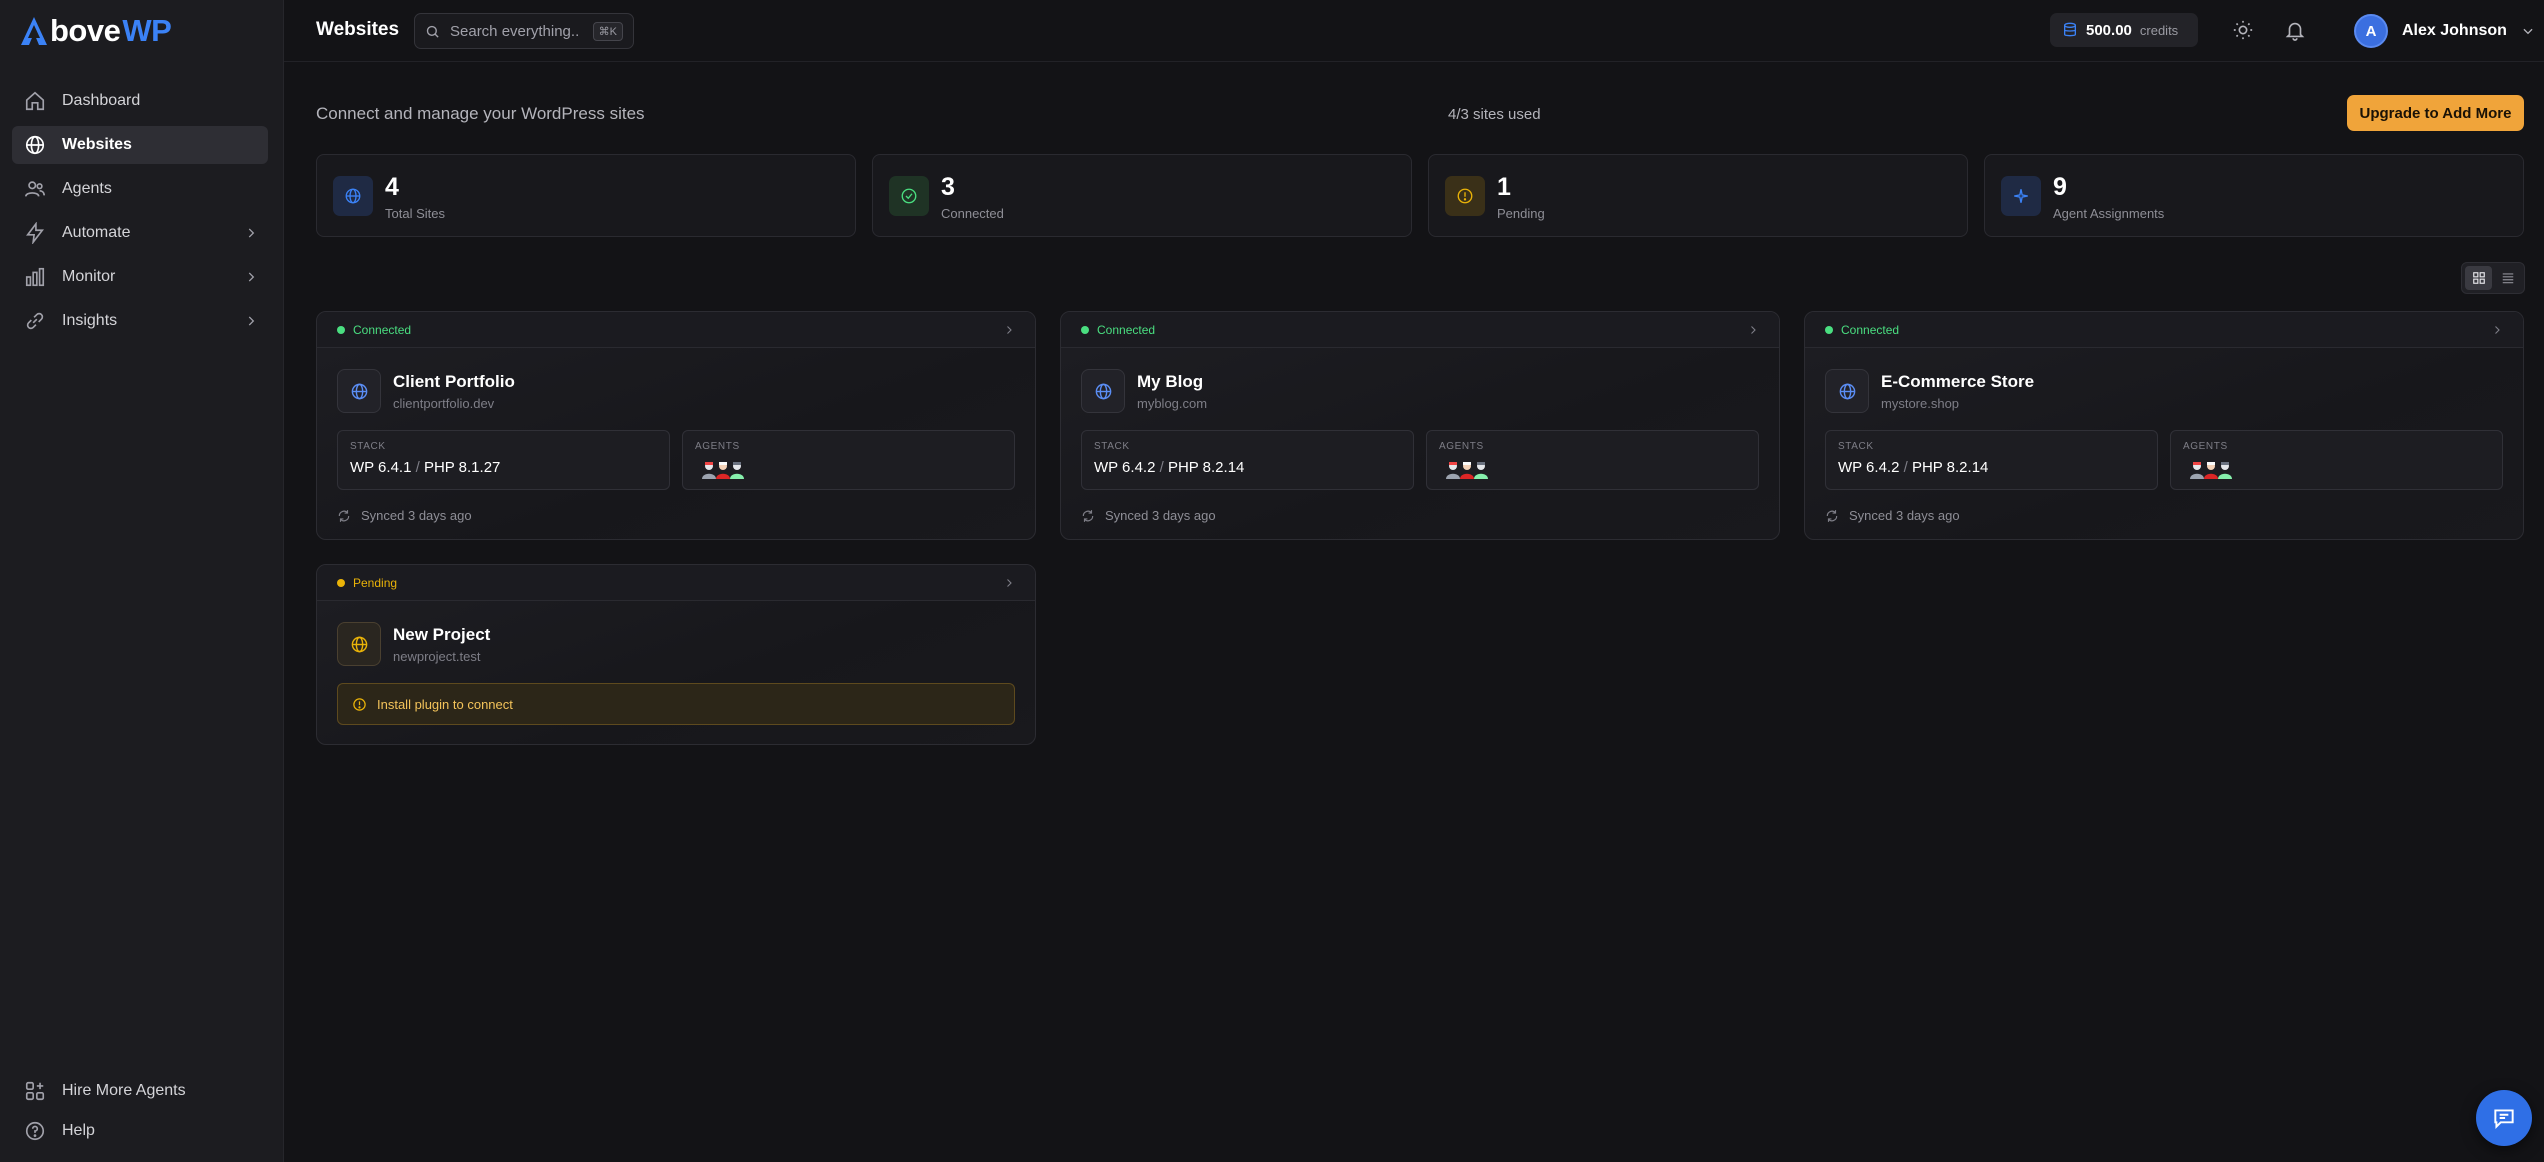  What do you see at coordinates (2295, 30) in the screenshot?
I see `bell-icon` at bounding box center [2295, 30].